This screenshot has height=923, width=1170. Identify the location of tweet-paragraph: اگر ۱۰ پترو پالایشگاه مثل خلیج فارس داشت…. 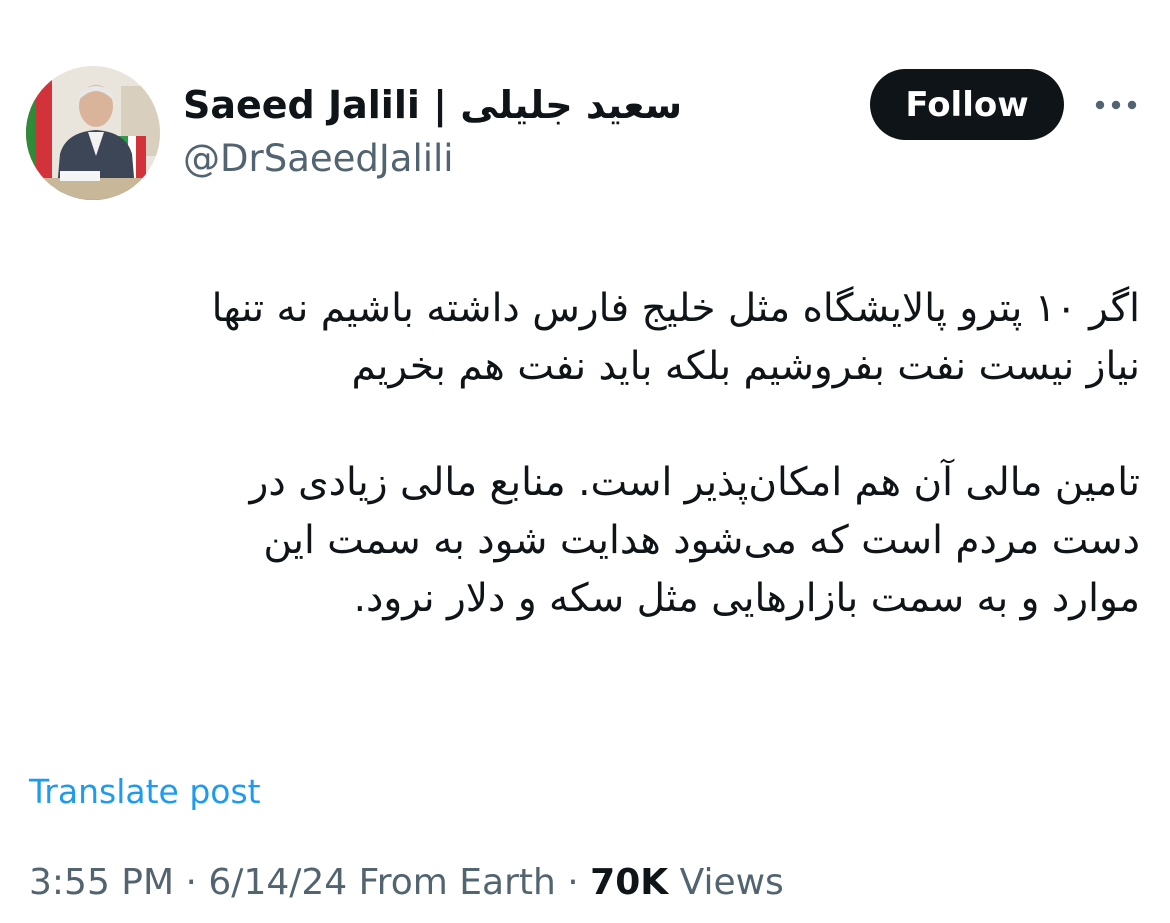
(675, 337).